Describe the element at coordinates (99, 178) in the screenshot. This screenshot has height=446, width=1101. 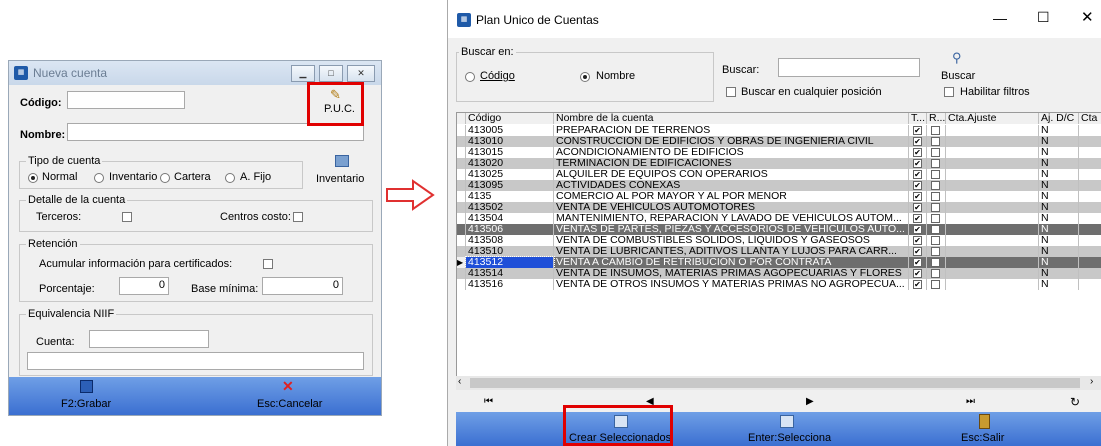
I see `radio-inventario` at that location.